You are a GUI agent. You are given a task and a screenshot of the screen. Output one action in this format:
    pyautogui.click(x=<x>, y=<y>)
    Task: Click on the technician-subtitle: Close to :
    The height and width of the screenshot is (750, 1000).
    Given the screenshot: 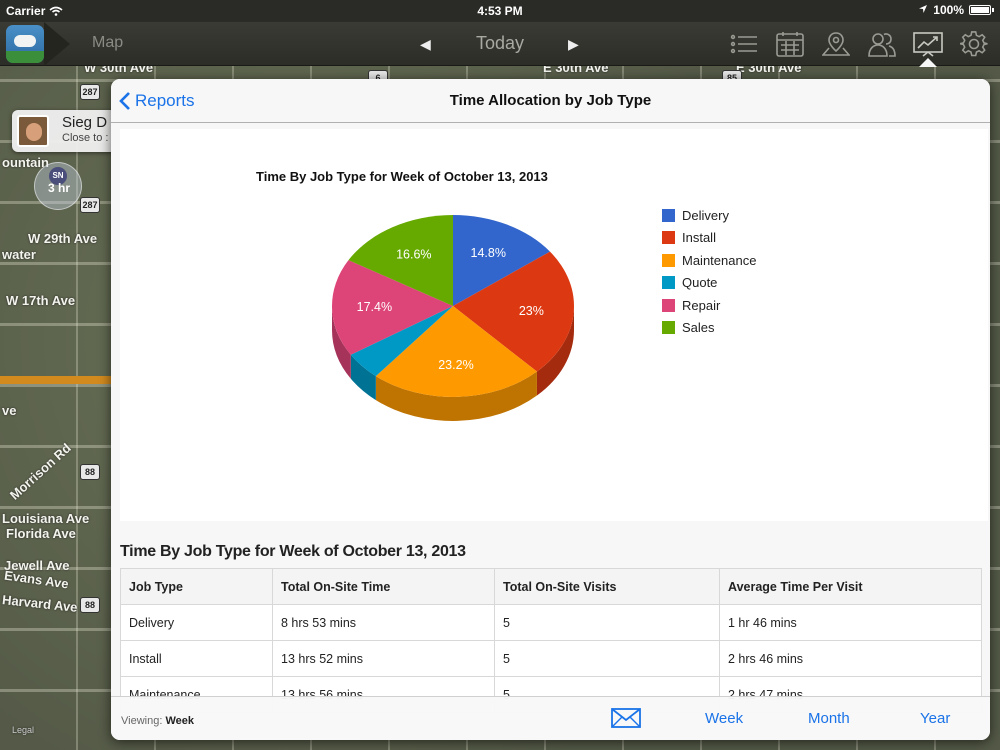 What is the action you would take?
    pyautogui.click(x=85, y=138)
    